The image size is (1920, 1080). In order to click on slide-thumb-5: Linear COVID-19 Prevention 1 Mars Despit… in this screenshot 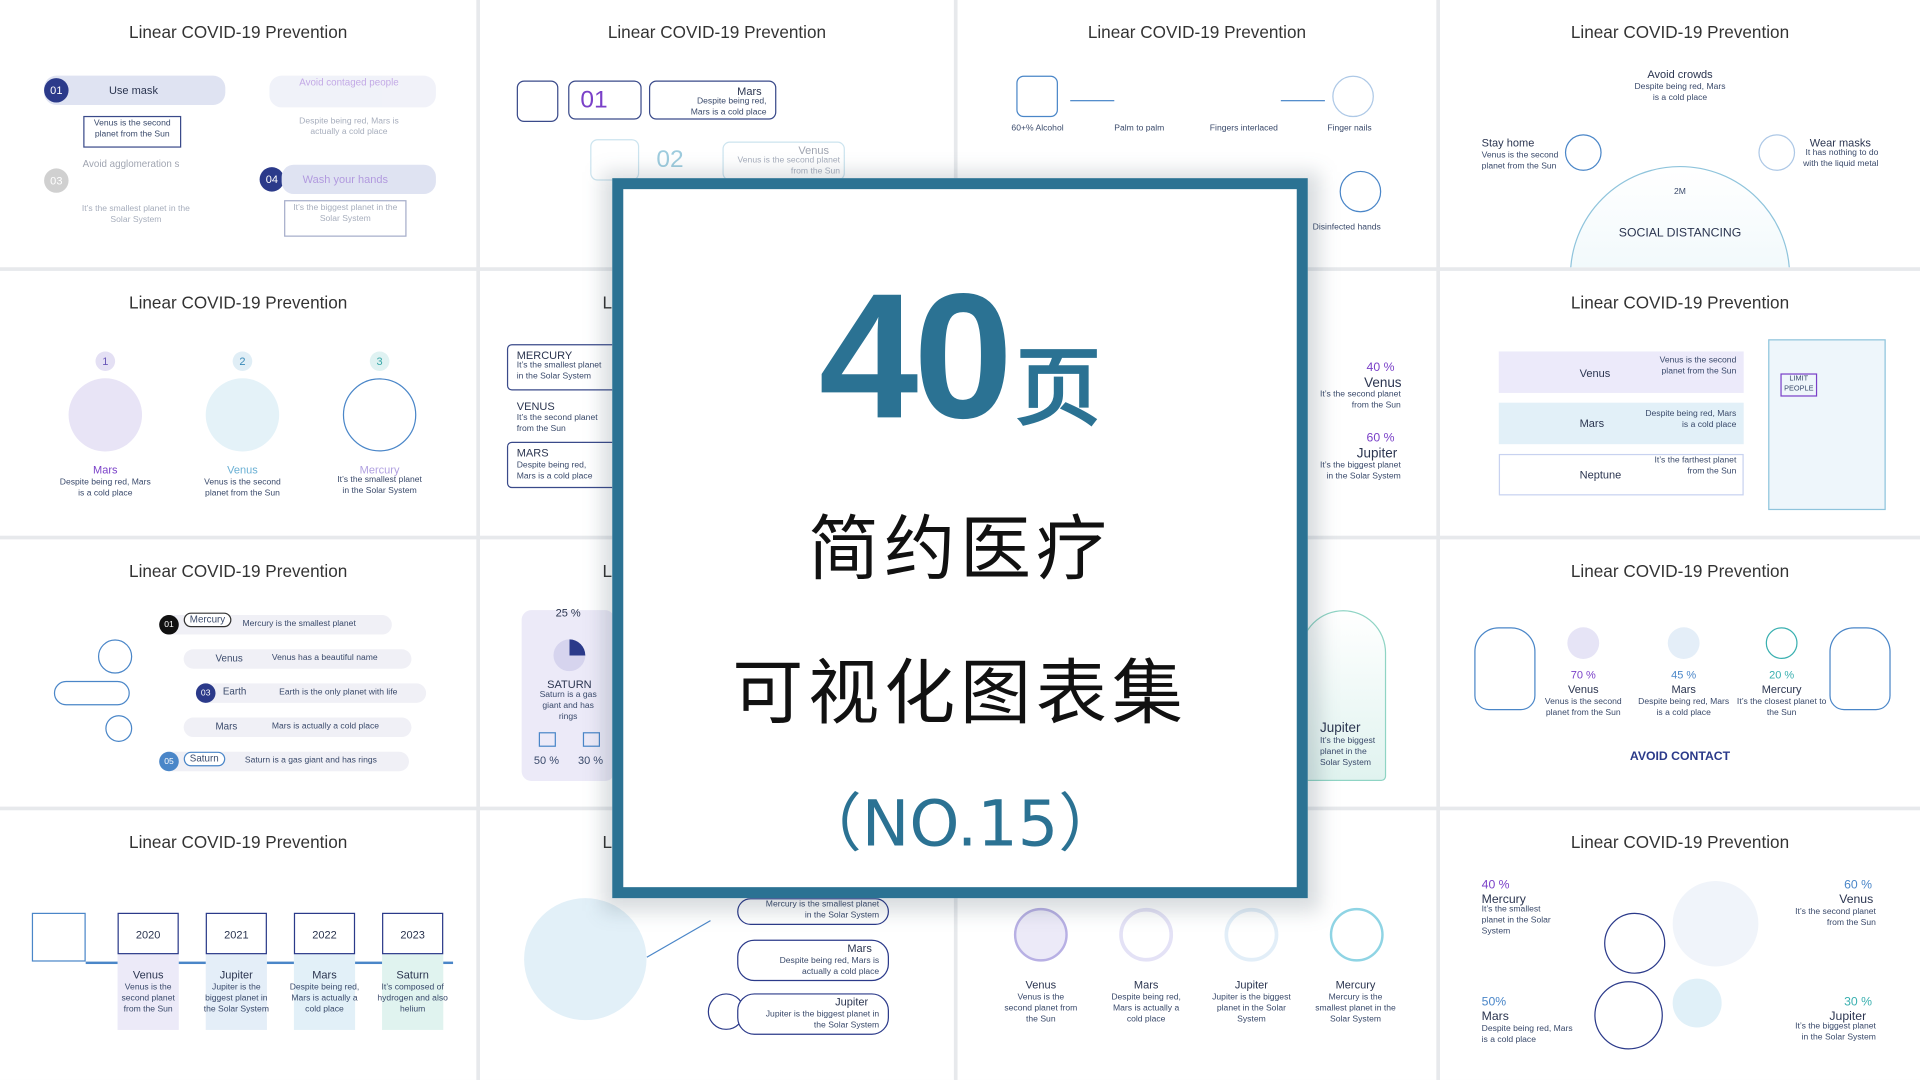, I will do `click(238, 403)`.